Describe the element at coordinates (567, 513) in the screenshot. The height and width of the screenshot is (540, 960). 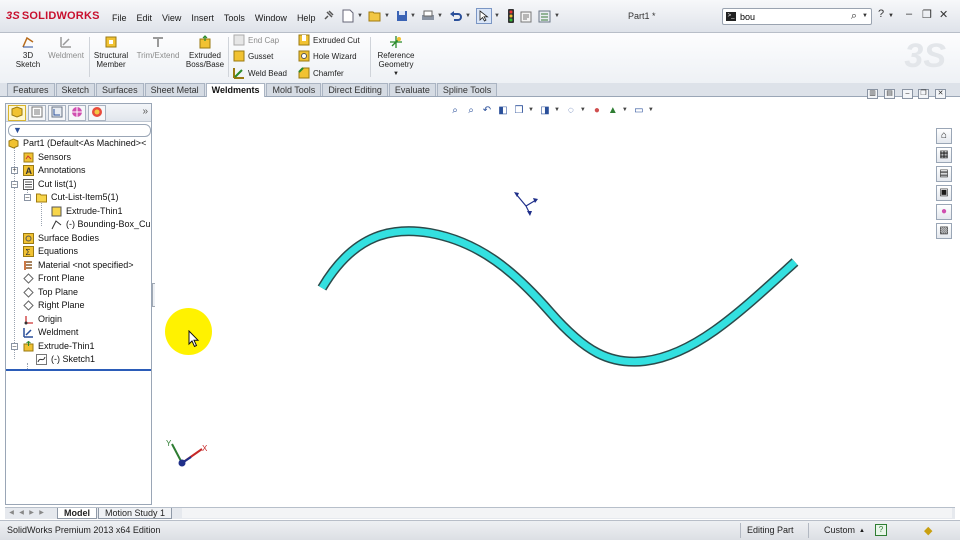
I see `horizontal-scrollbar` at that location.